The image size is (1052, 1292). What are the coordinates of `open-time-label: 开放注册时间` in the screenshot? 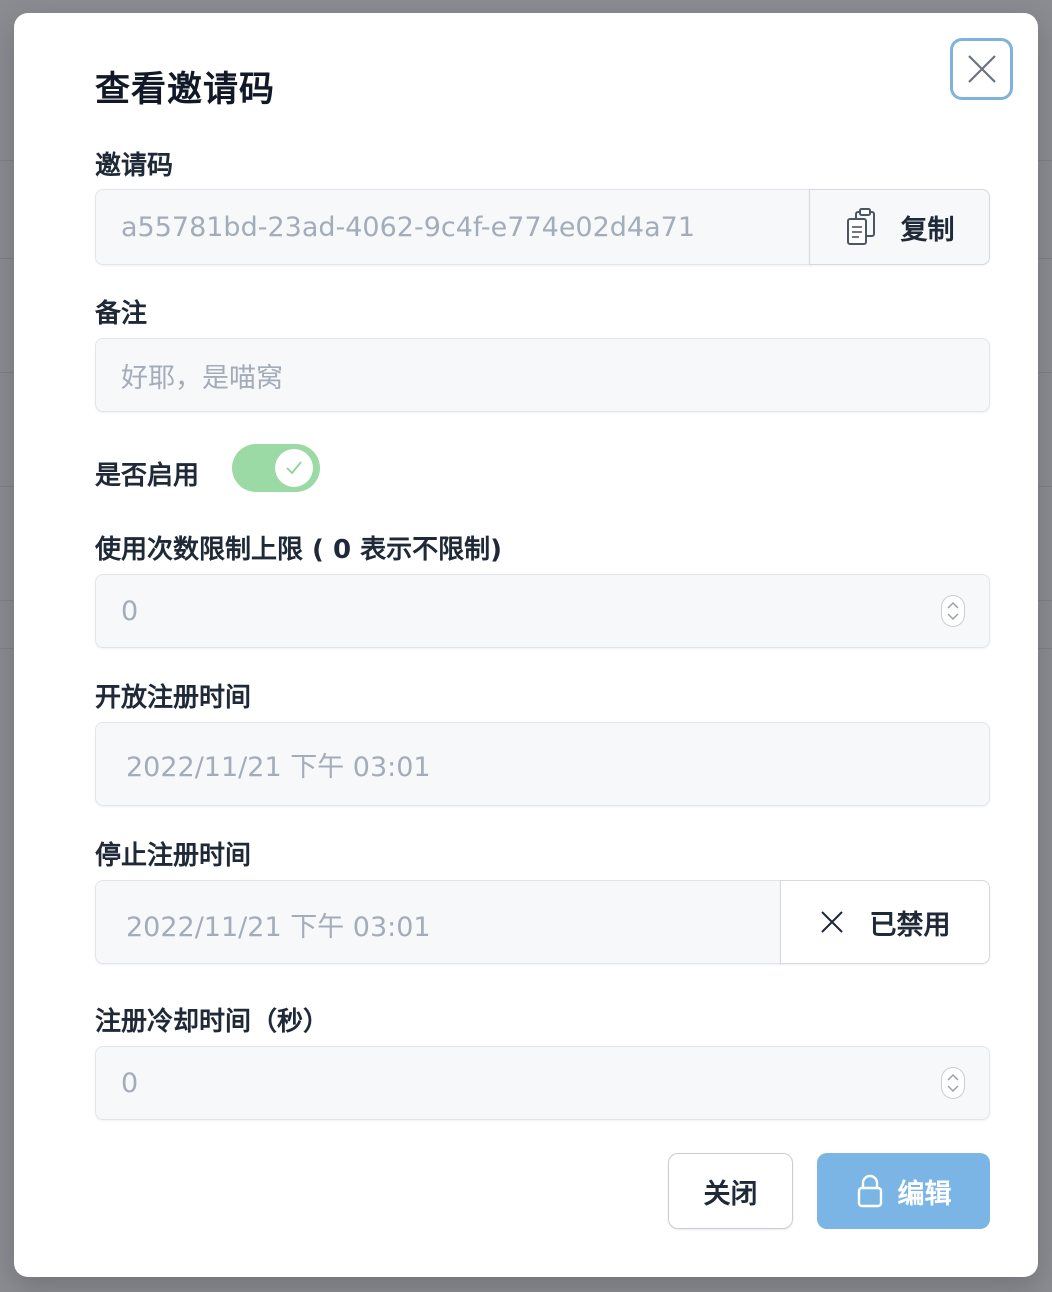 It's located at (173, 698).